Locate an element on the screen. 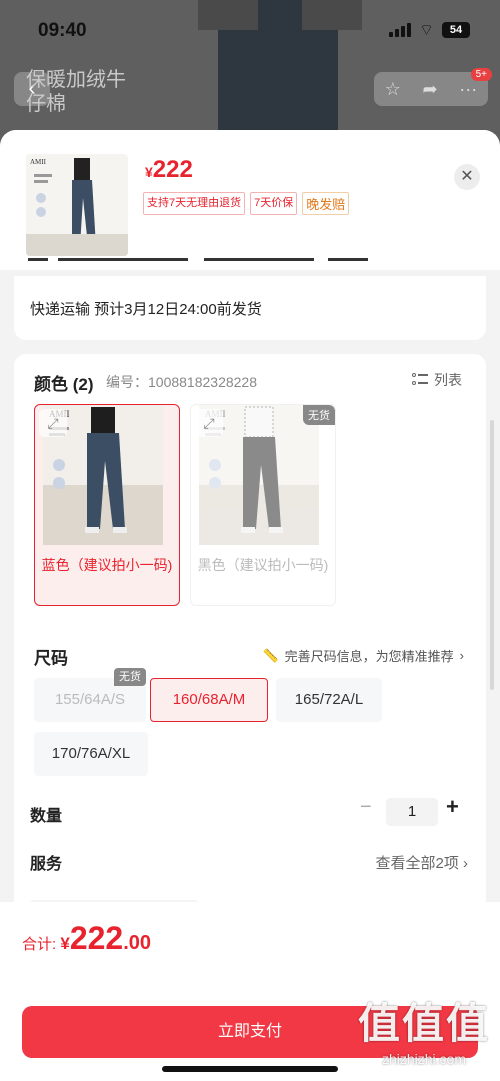 The width and height of the screenshot is (500, 1081). color-option-black: AMII ⤢ 无货 黑色（建议拍小一码) is located at coordinates (263, 505).